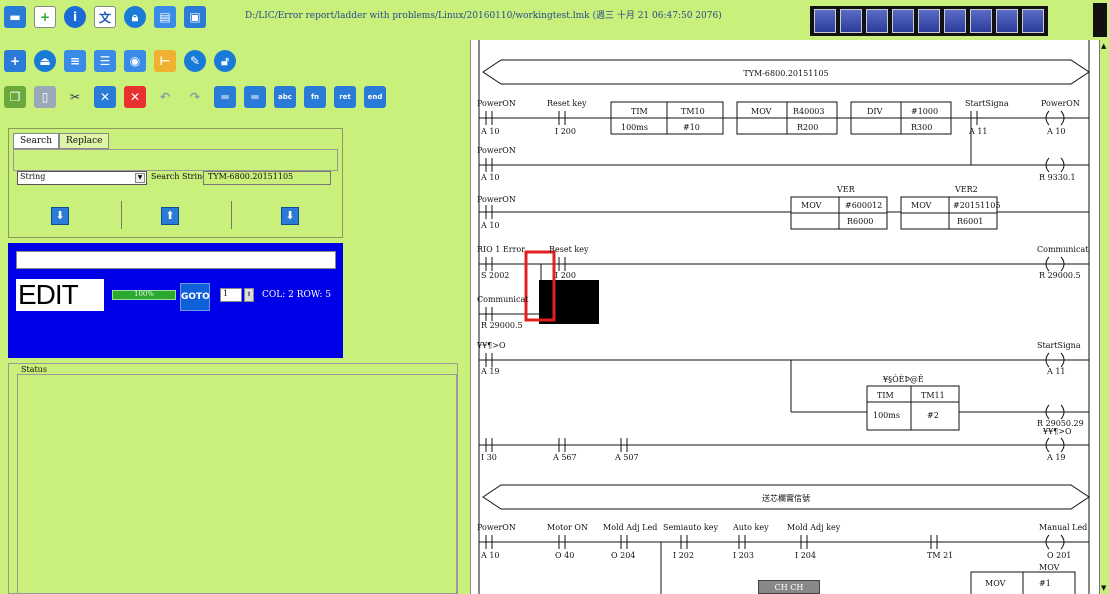 The width and height of the screenshot is (1109, 594). What do you see at coordinates (903, 379) in the screenshot?
I see `block-label: ¥§ÓÈÞ@Ê` at bounding box center [903, 379].